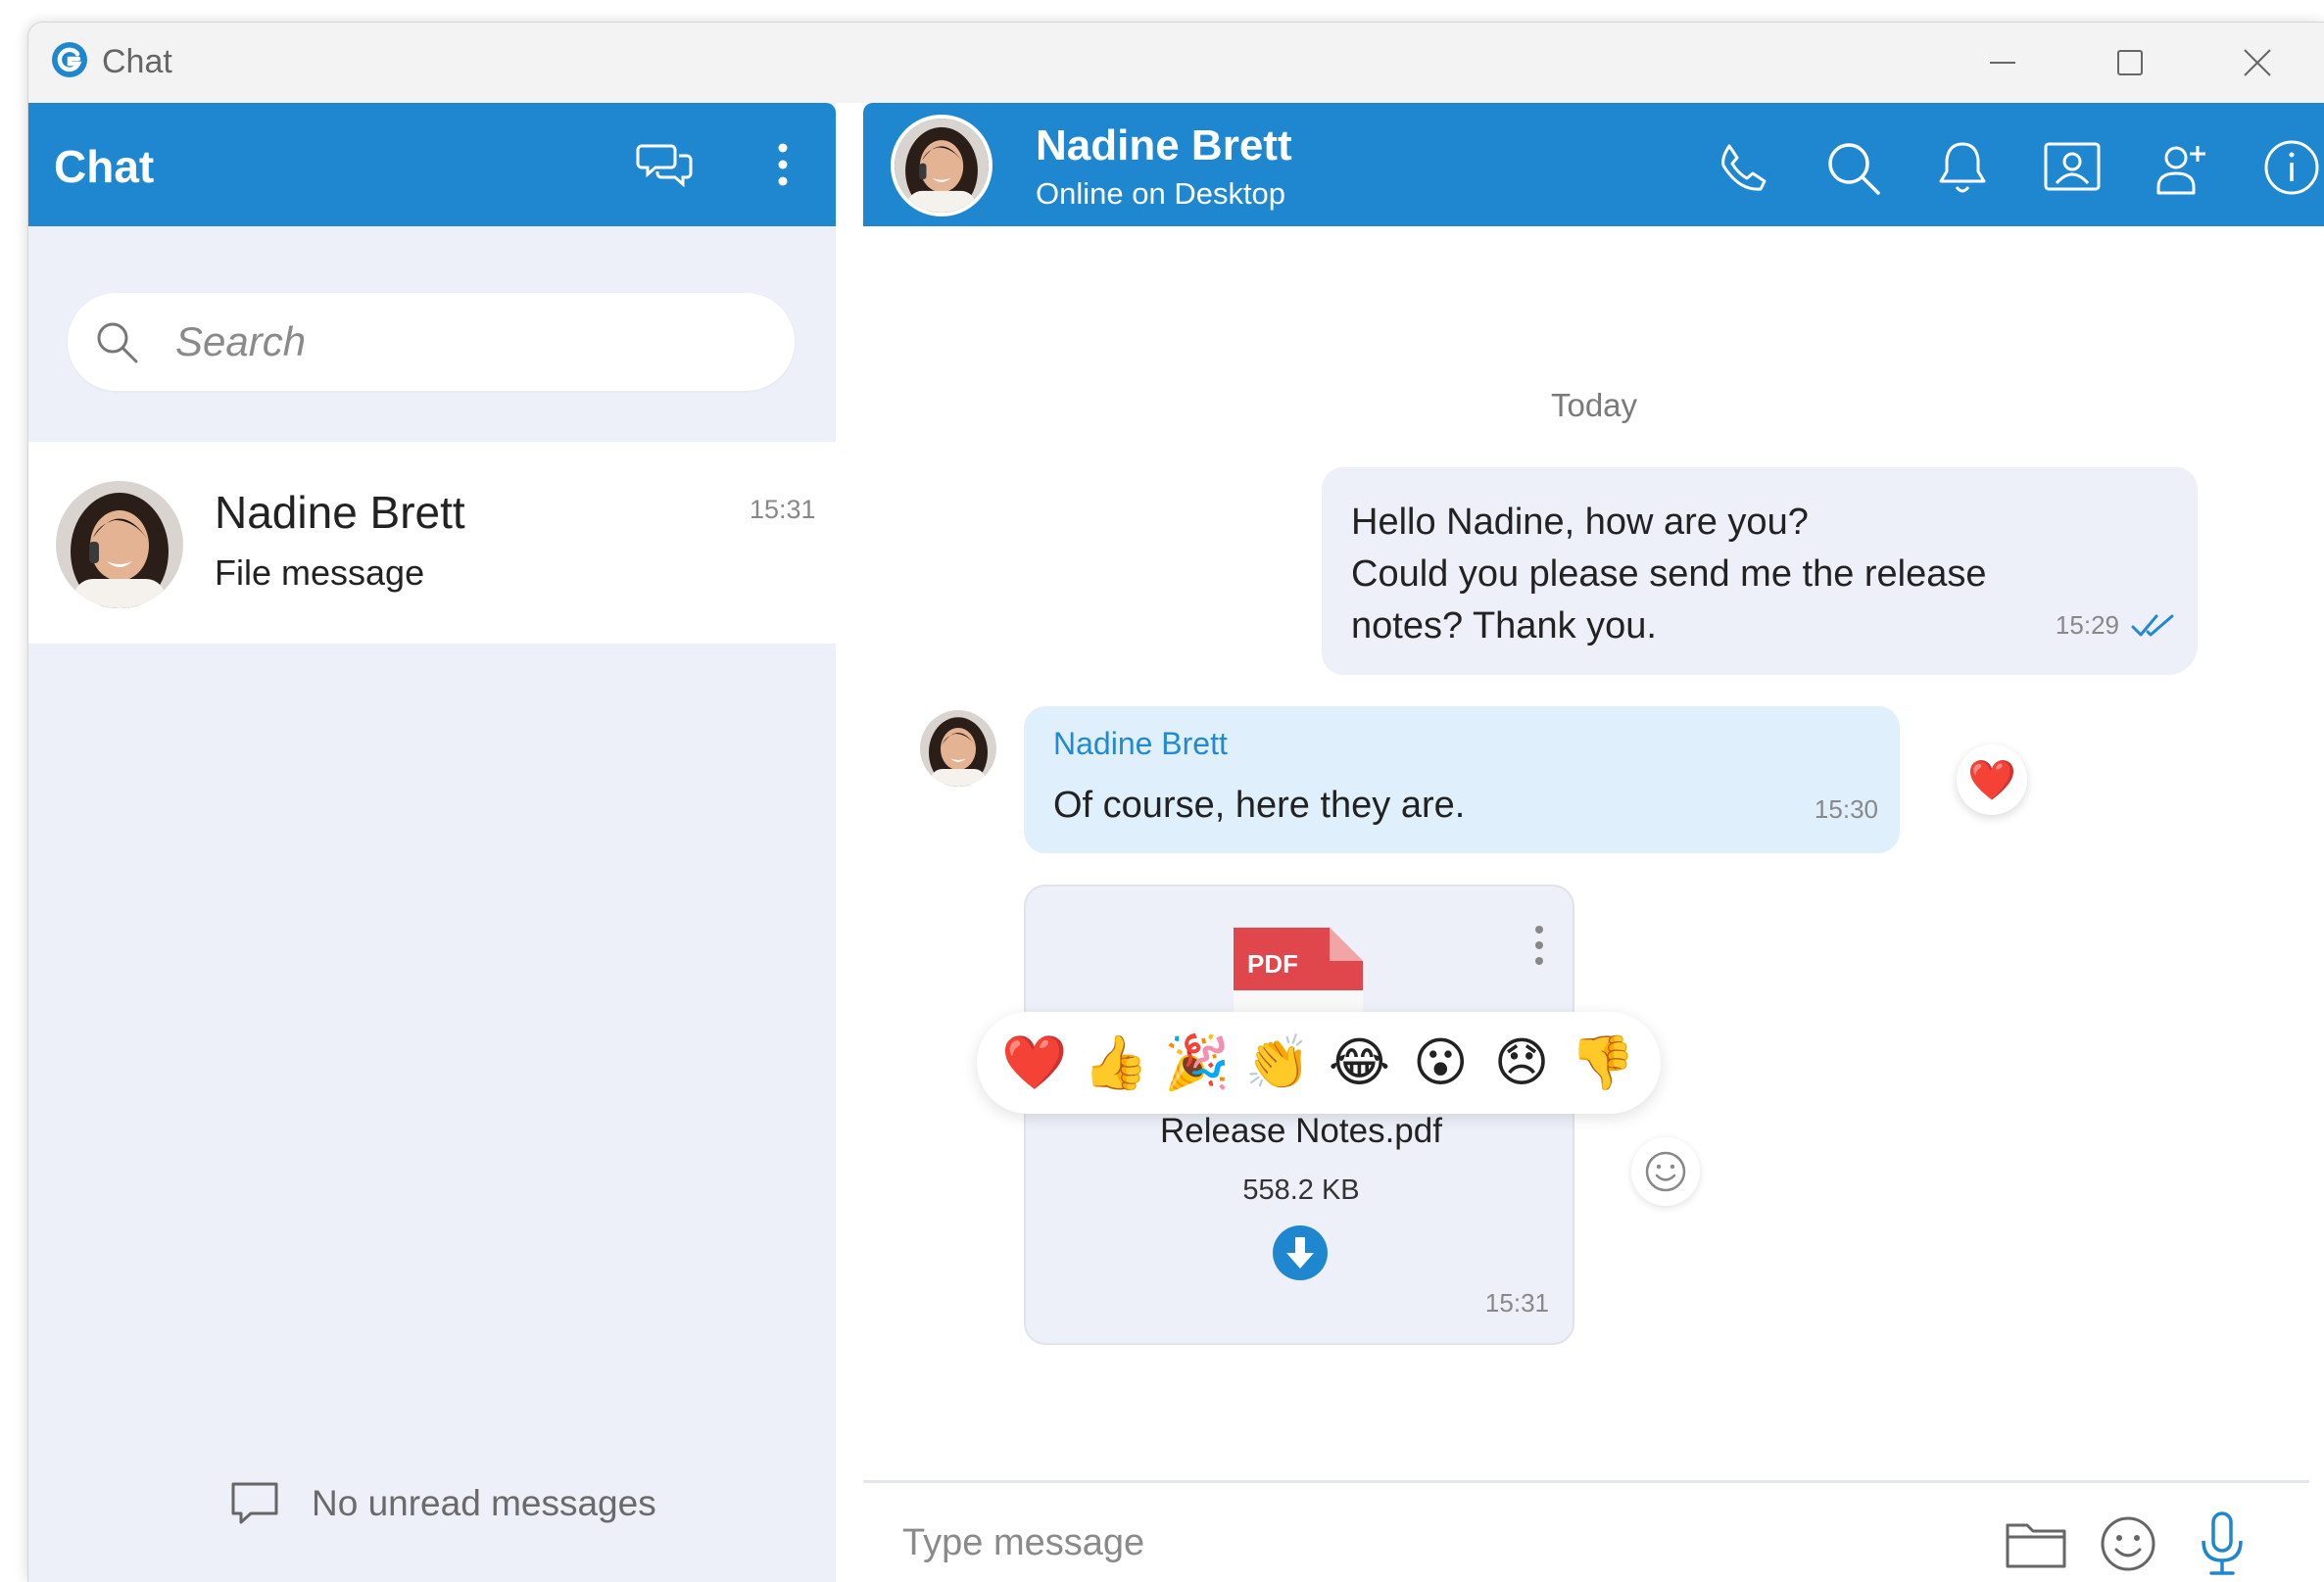  What do you see at coordinates (1392, 1543) in the screenshot?
I see `message-input` at bounding box center [1392, 1543].